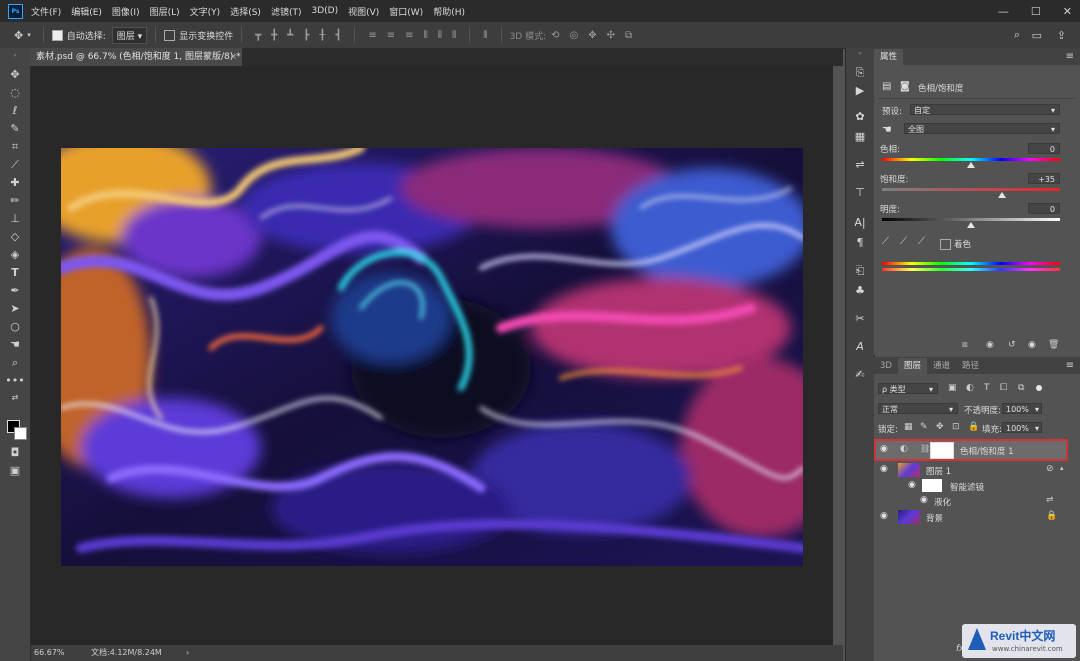 The height and width of the screenshot is (661, 1080). Describe the element at coordinates (15, 452) in the screenshot. I see `quick-mask-icon: ◘` at that location.